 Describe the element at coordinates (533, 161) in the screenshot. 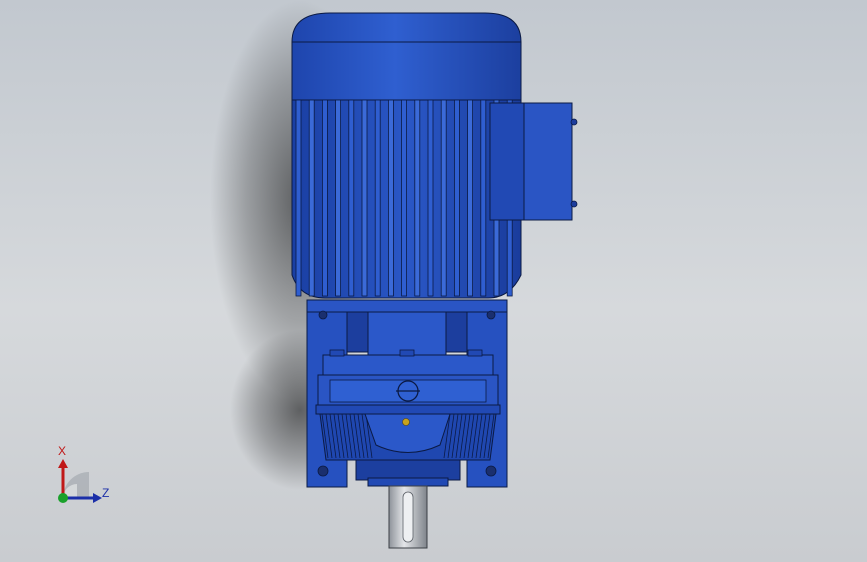

I see `terminal-box` at that location.